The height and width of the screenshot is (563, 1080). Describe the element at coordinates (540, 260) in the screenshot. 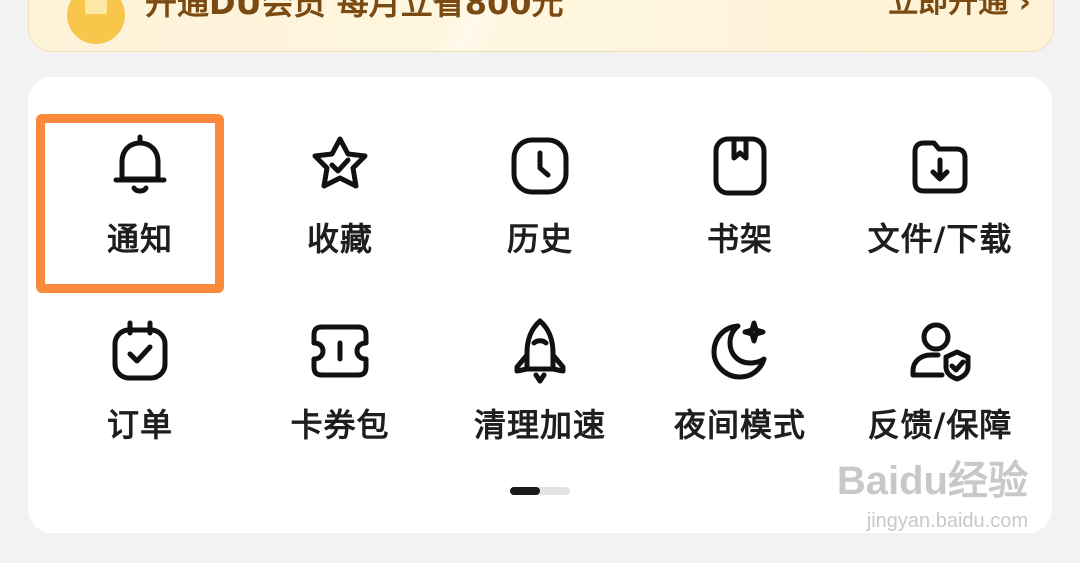

I see `grid-item-cleanup-boost: 清理加速` at that location.